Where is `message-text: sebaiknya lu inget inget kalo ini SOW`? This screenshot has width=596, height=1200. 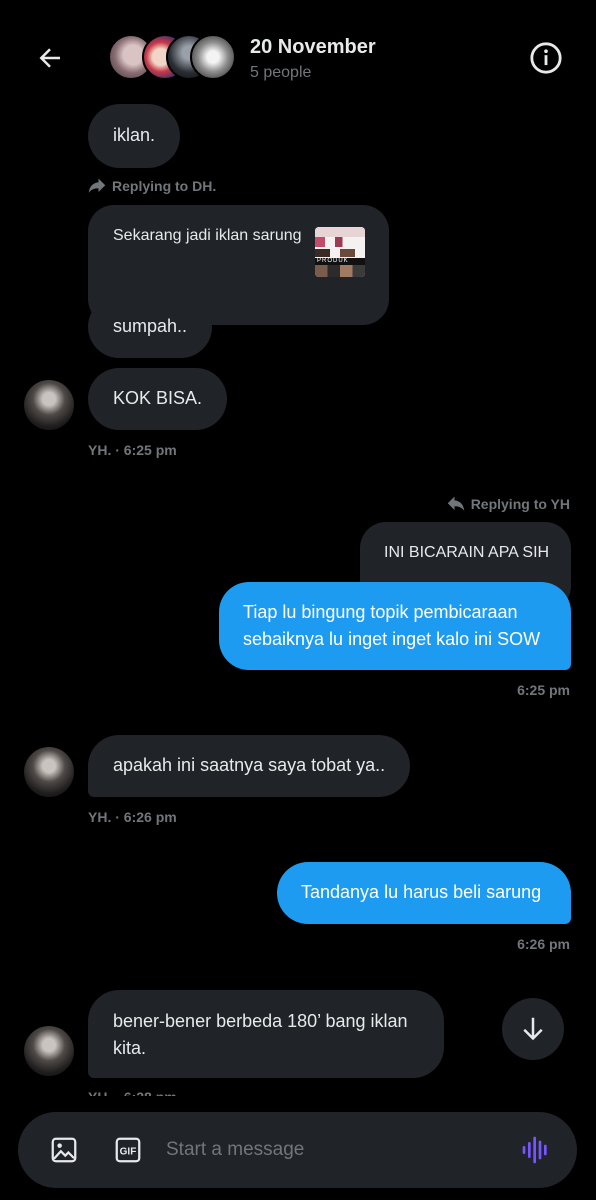
message-text: sebaiknya lu inget inget kalo ini SOW is located at coordinates (392, 639).